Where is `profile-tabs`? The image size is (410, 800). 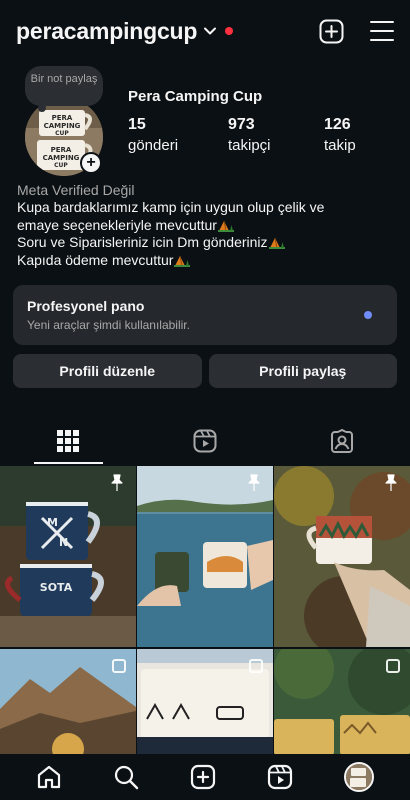 profile-tabs is located at coordinates (205, 441).